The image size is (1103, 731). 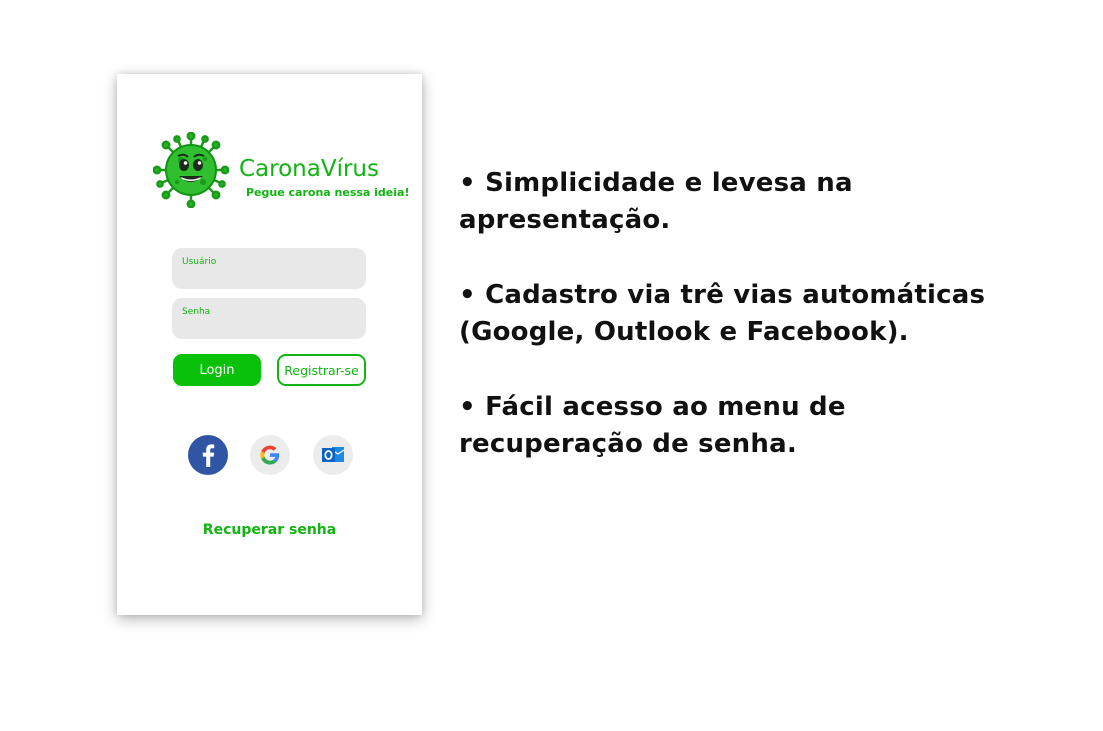 I want to click on google-icon, so click(x=270, y=455).